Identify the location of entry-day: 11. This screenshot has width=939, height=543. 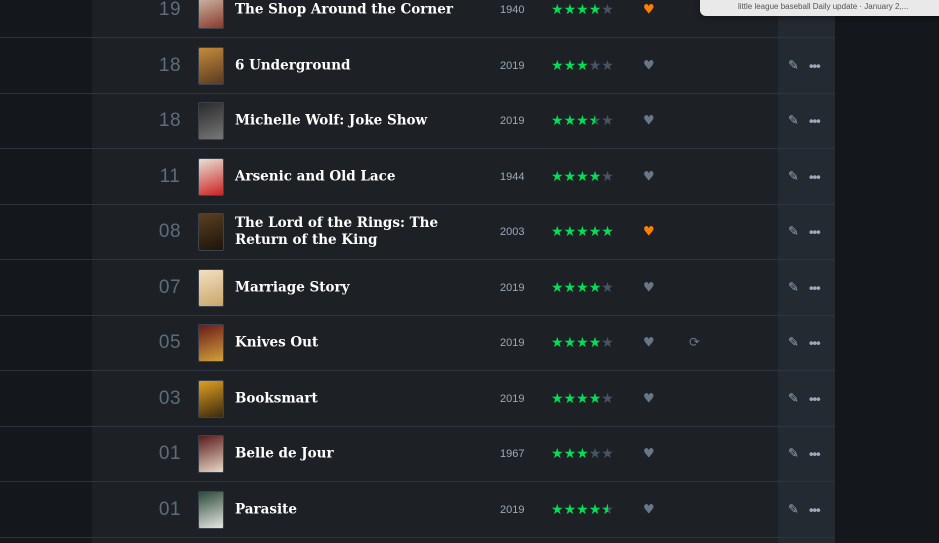
(170, 177).